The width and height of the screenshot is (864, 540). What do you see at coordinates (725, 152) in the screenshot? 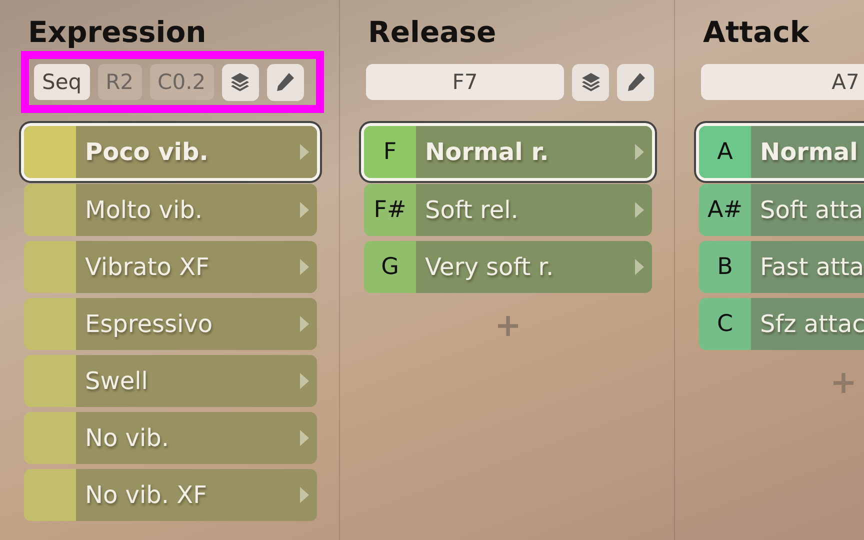
I see `key-label: A` at bounding box center [725, 152].